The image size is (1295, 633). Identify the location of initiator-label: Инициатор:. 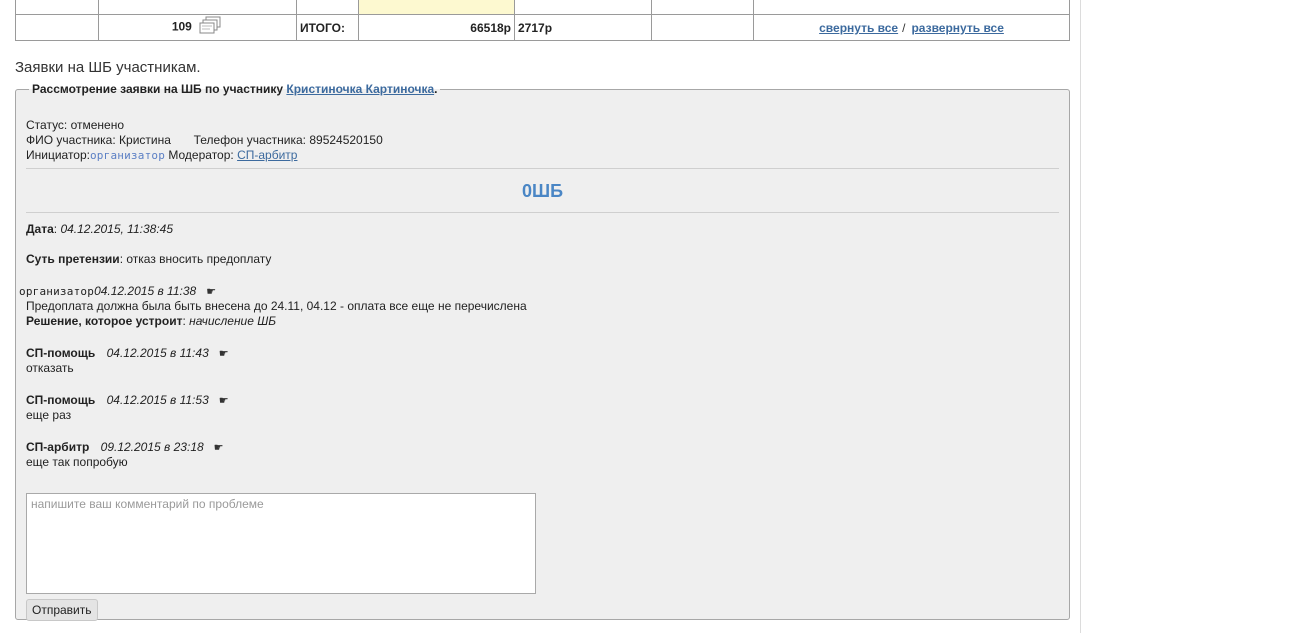
(58, 155).